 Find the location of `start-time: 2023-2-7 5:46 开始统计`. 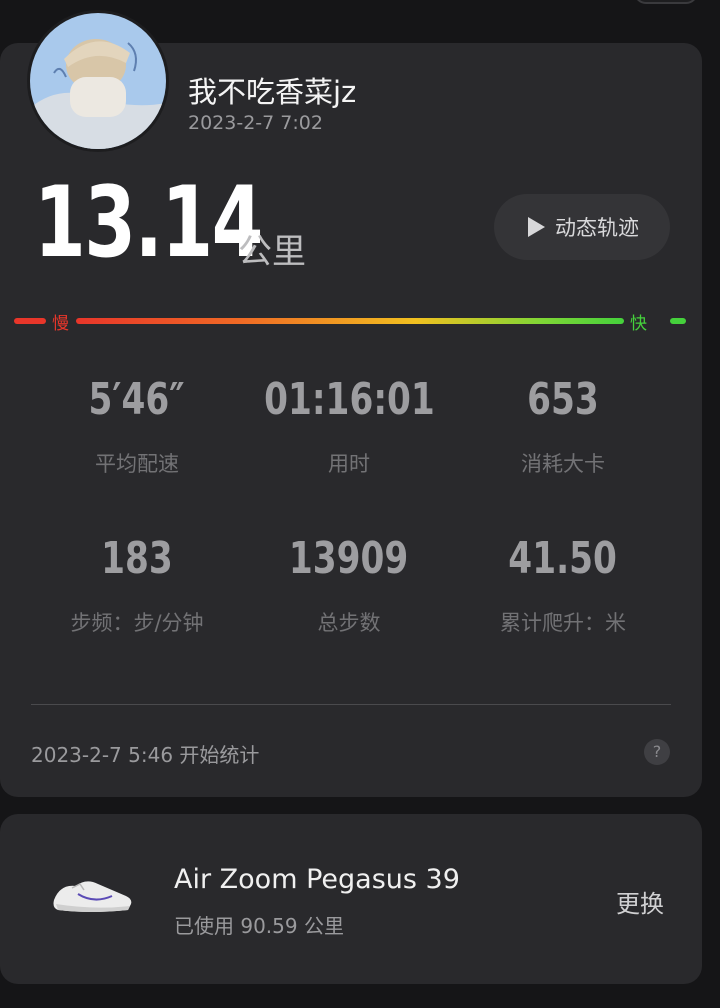

start-time: 2023-2-7 5:46 开始统计 is located at coordinates (145, 755).